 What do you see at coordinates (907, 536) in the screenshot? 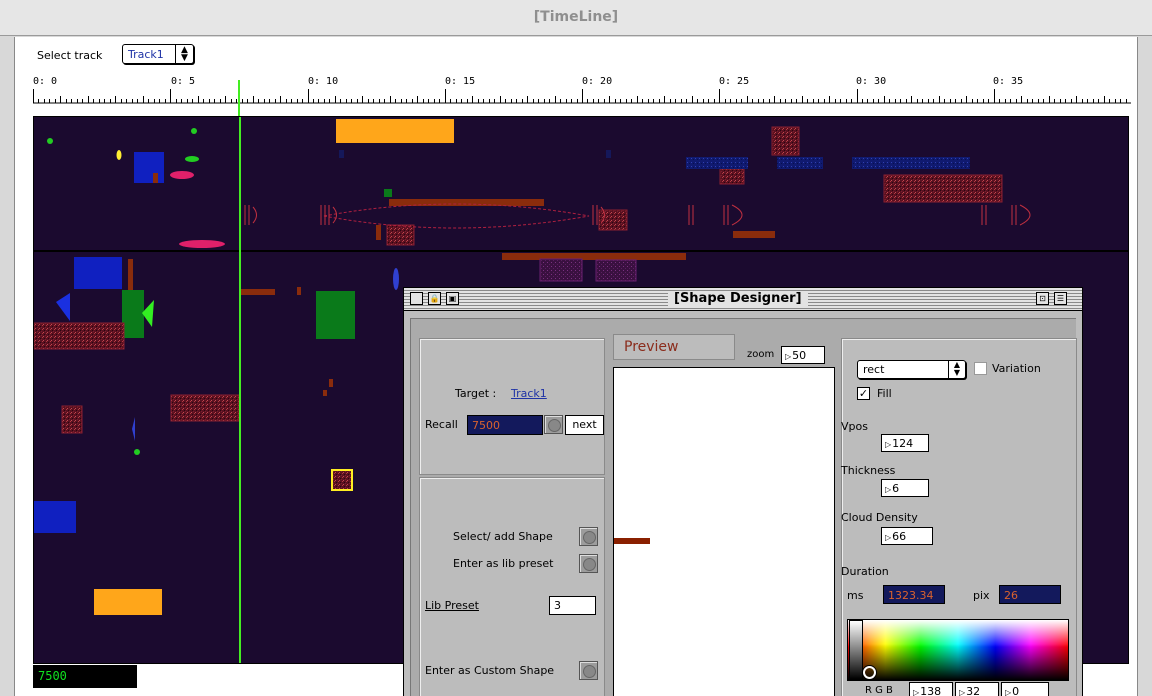
I see `cloud-density-field: 66` at bounding box center [907, 536].